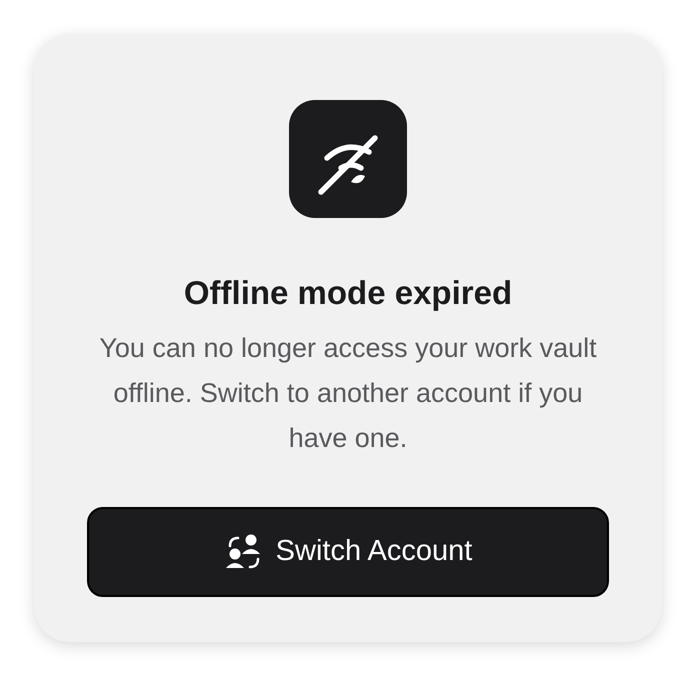 Image resolution: width=696 pixels, height=676 pixels. What do you see at coordinates (348, 159) in the screenshot?
I see `wifi-off-icon` at bounding box center [348, 159].